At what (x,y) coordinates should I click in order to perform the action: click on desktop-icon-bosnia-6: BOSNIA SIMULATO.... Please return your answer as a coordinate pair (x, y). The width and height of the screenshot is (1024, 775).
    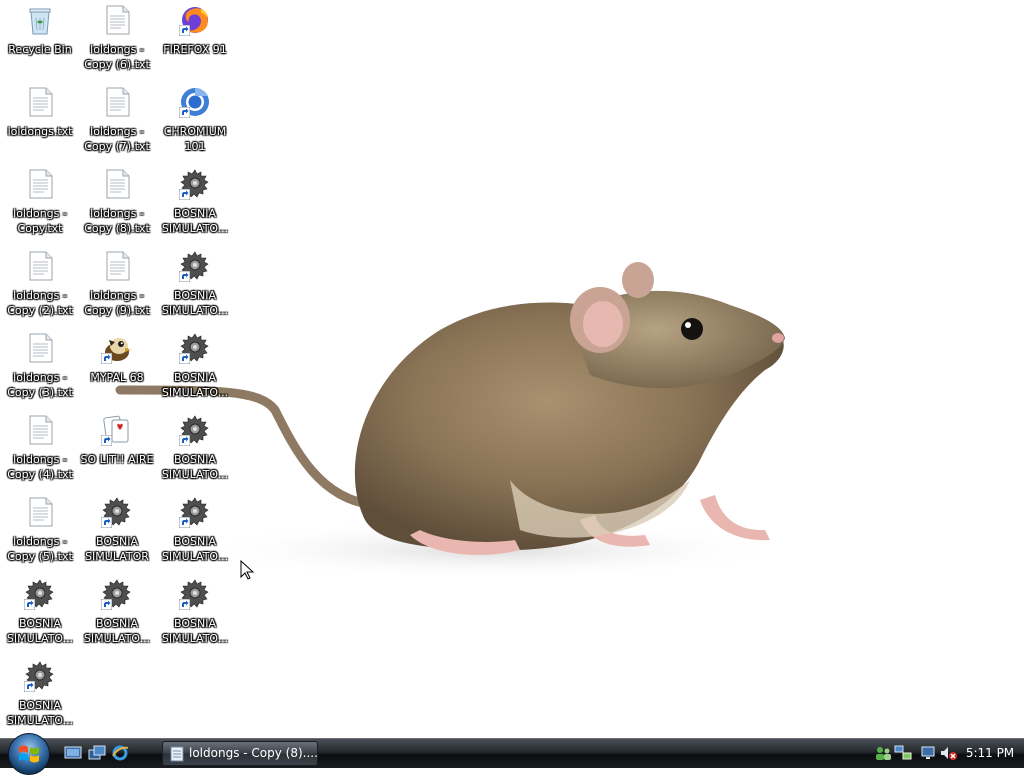
    Looking at the image, I should click on (40, 615).